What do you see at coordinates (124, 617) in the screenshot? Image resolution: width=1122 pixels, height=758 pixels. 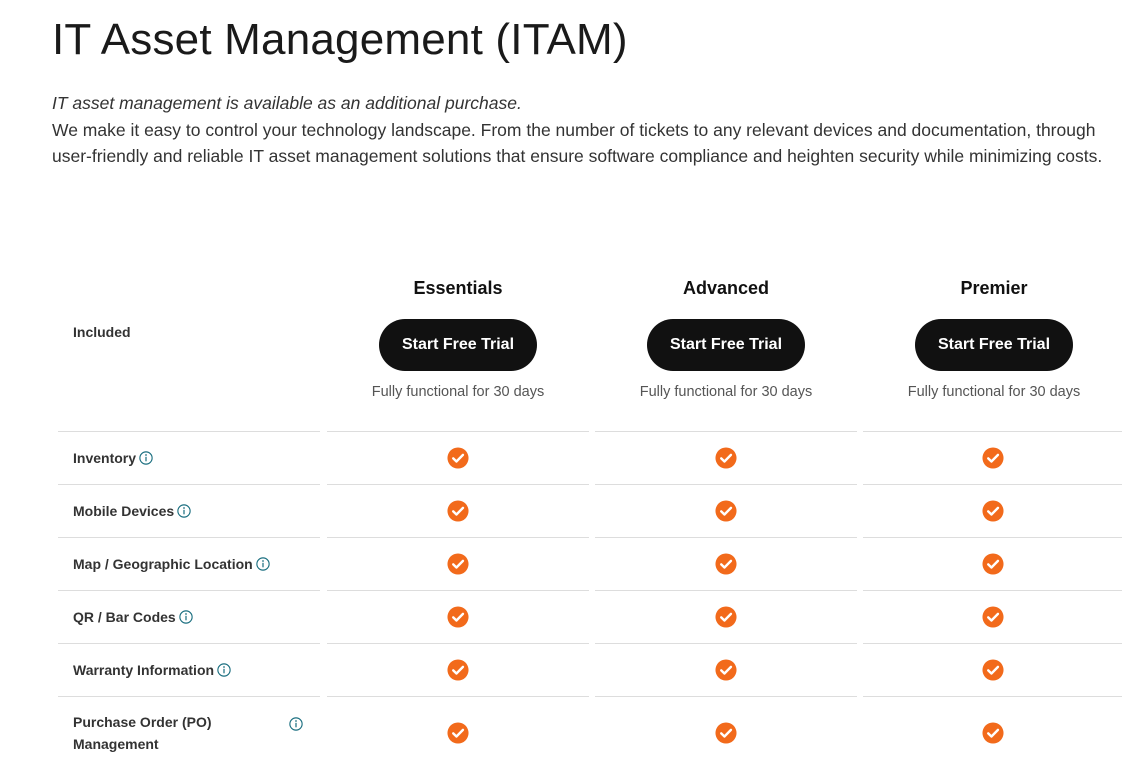 I see `feature-name: QR / Bar Codes` at bounding box center [124, 617].